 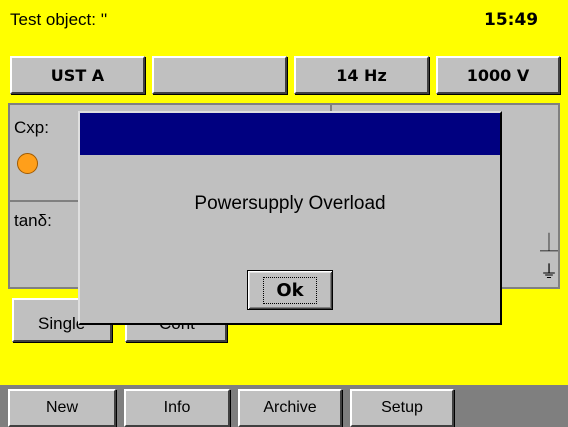 I want to click on frequency-button: 14 Hz, so click(x=361, y=75).